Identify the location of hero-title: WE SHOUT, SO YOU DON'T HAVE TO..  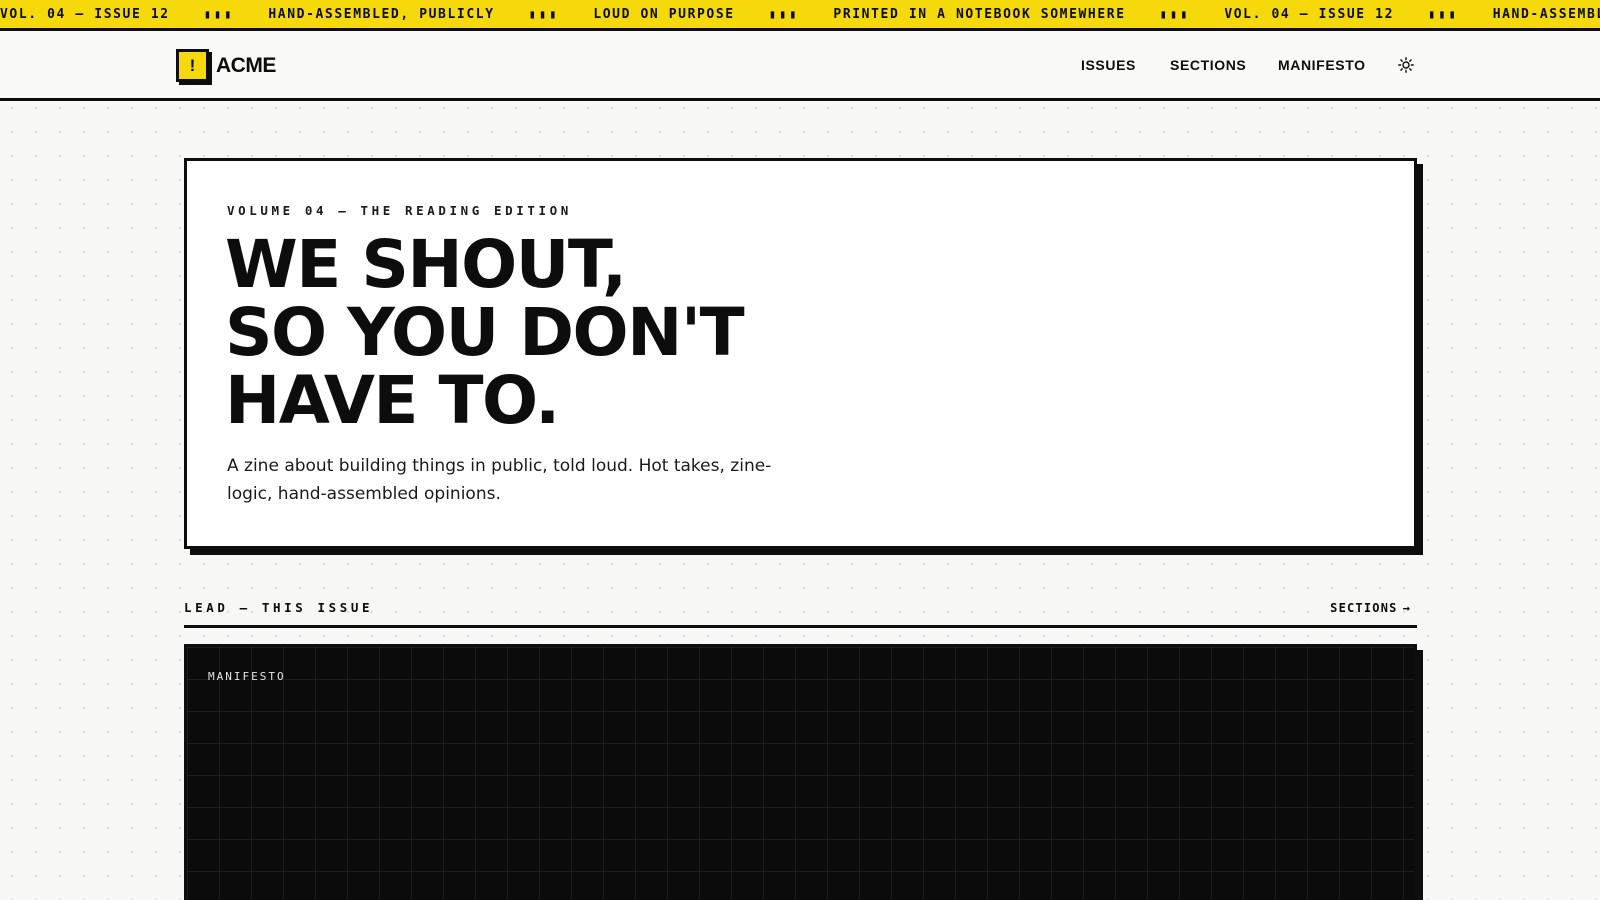
(605, 333).